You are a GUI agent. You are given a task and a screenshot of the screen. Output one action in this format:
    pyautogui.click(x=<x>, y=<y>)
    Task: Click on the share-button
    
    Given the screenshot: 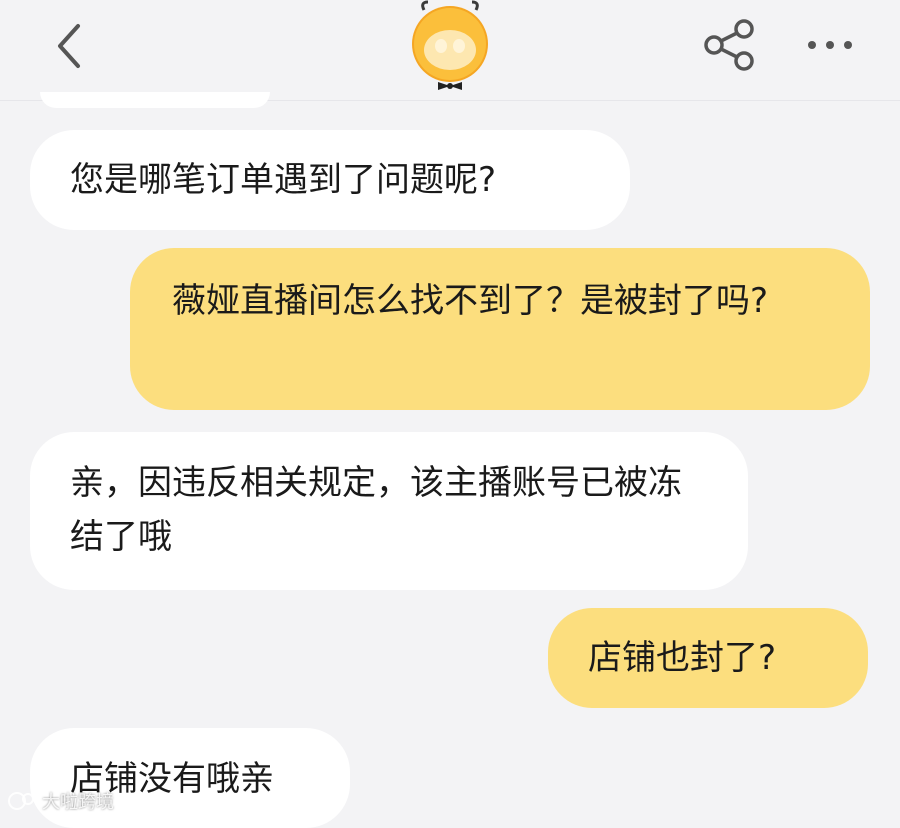 What is the action you would take?
    pyautogui.click(x=729, y=45)
    